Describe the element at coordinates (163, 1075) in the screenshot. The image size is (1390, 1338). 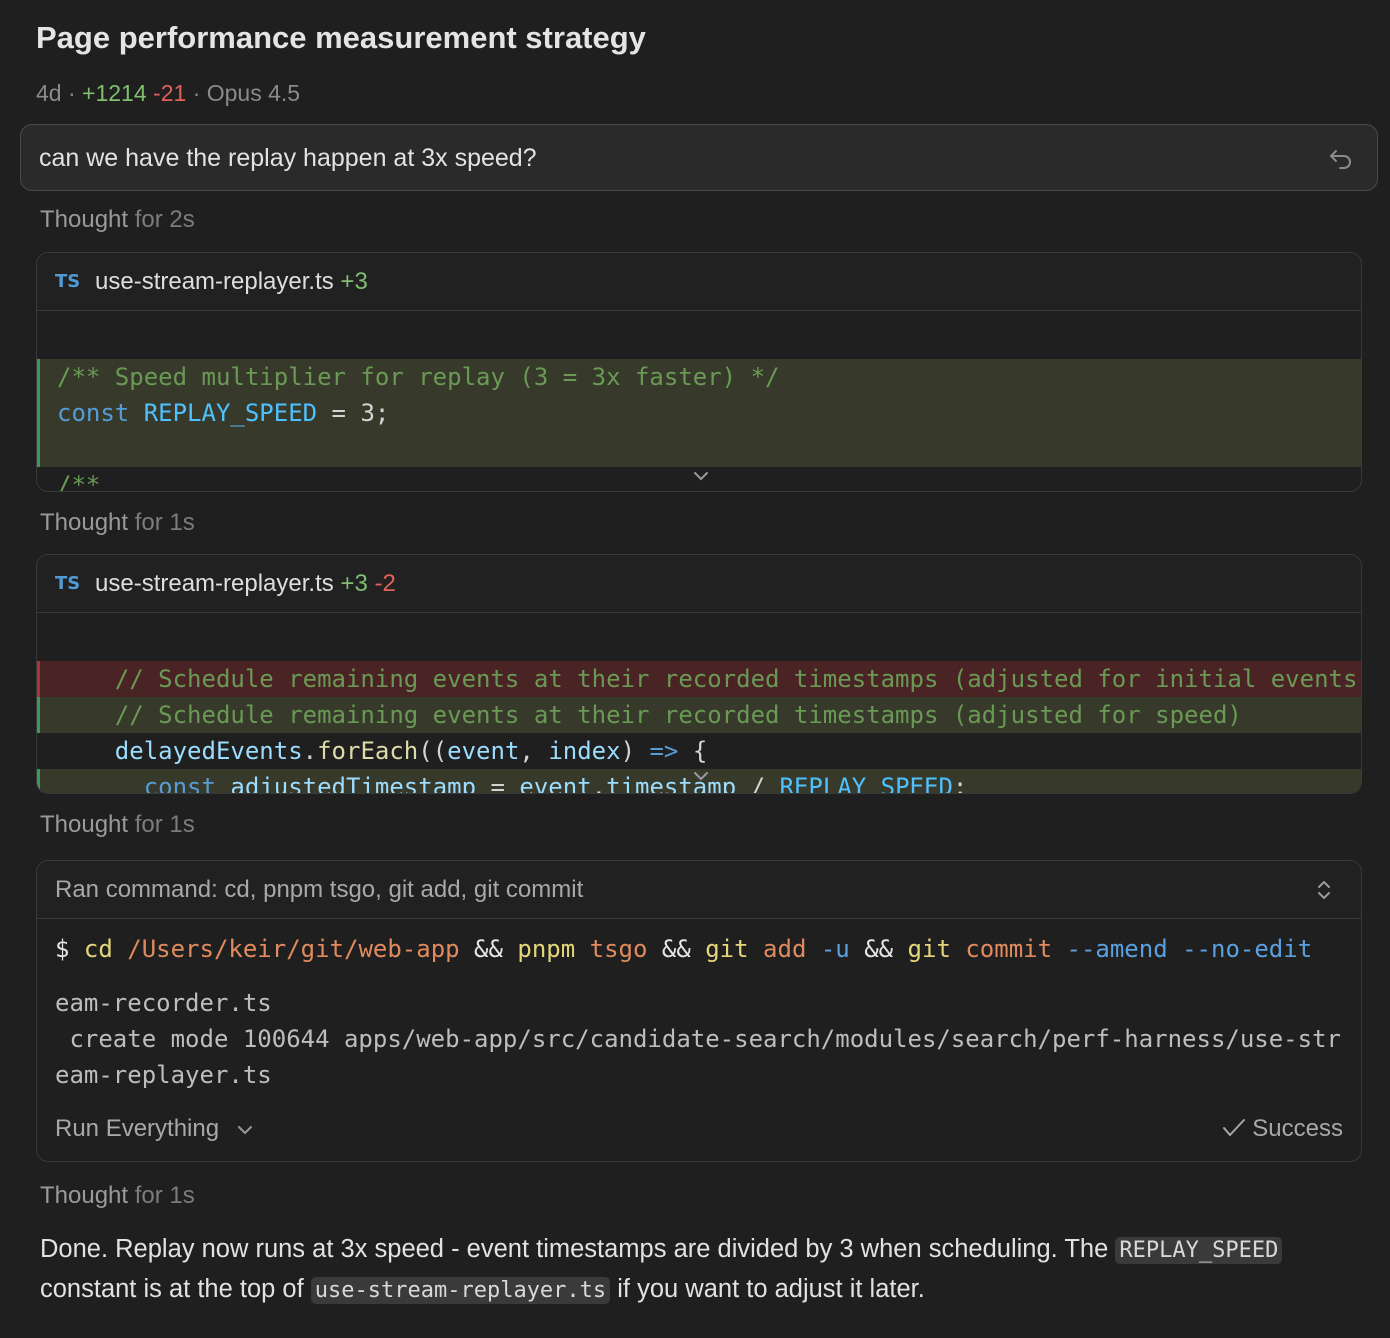
I see `output-line: eam-replayer.ts` at that location.